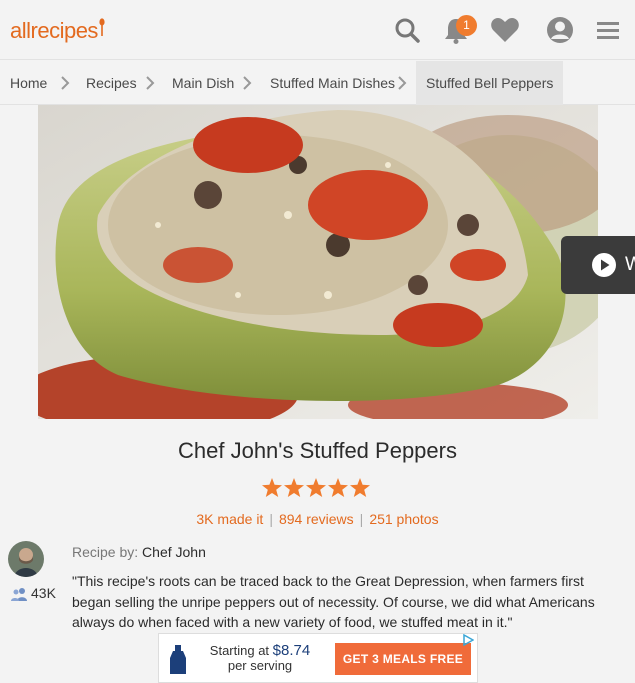 The image size is (635, 683). Describe the element at coordinates (43, 593) in the screenshot. I see `followers-count: 43K` at that location.